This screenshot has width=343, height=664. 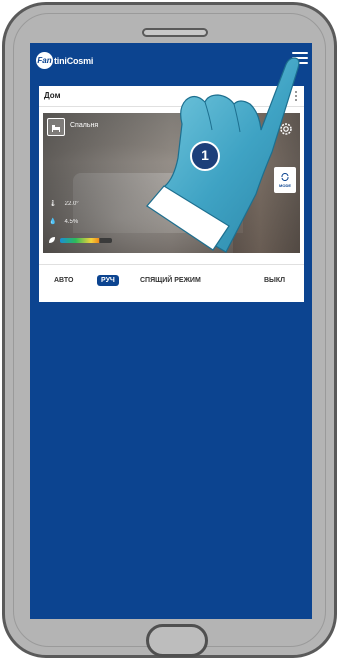 What do you see at coordinates (223, 155) in the screenshot?
I see `pointing-hand-illustration` at bounding box center [223, 155].